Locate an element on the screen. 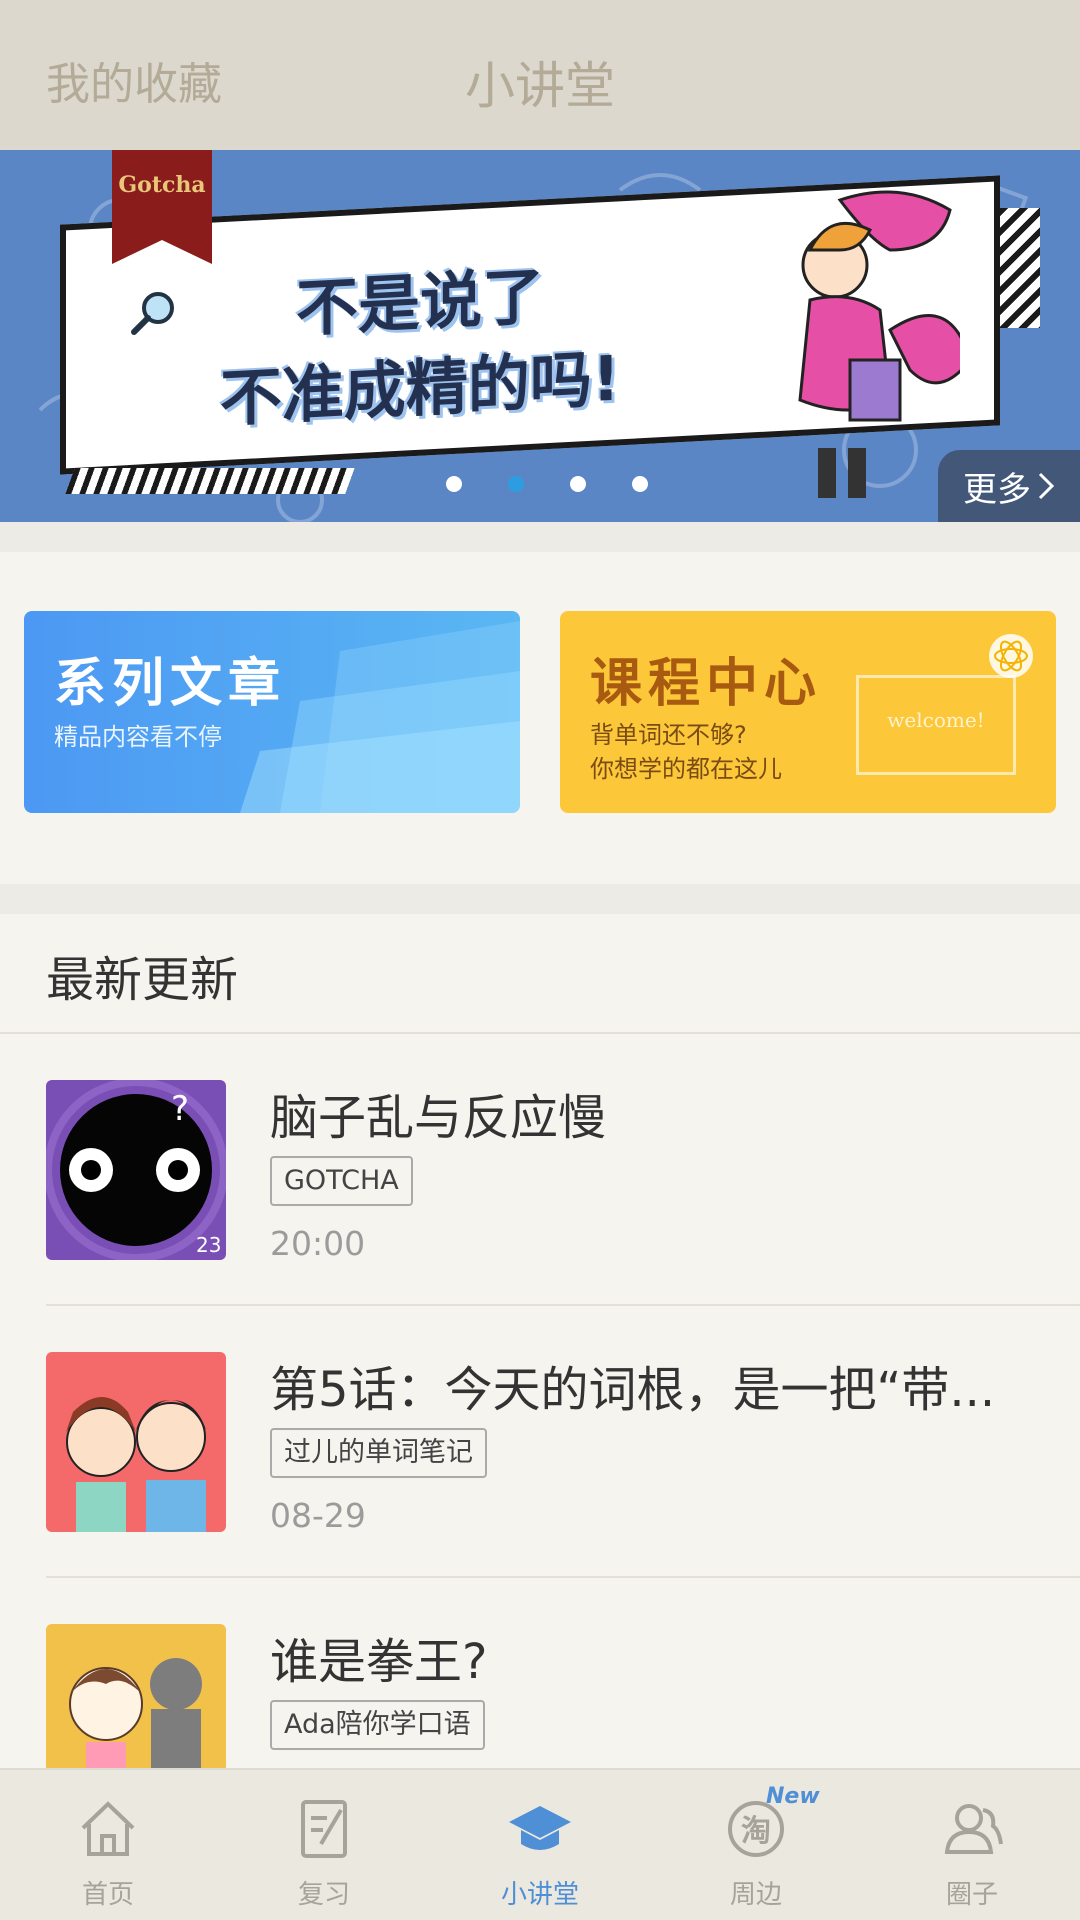 The width and height of the screenshot is (1080, 1920). item-tag: Ada陪你学口语 is located at coordinates (377, 1725).